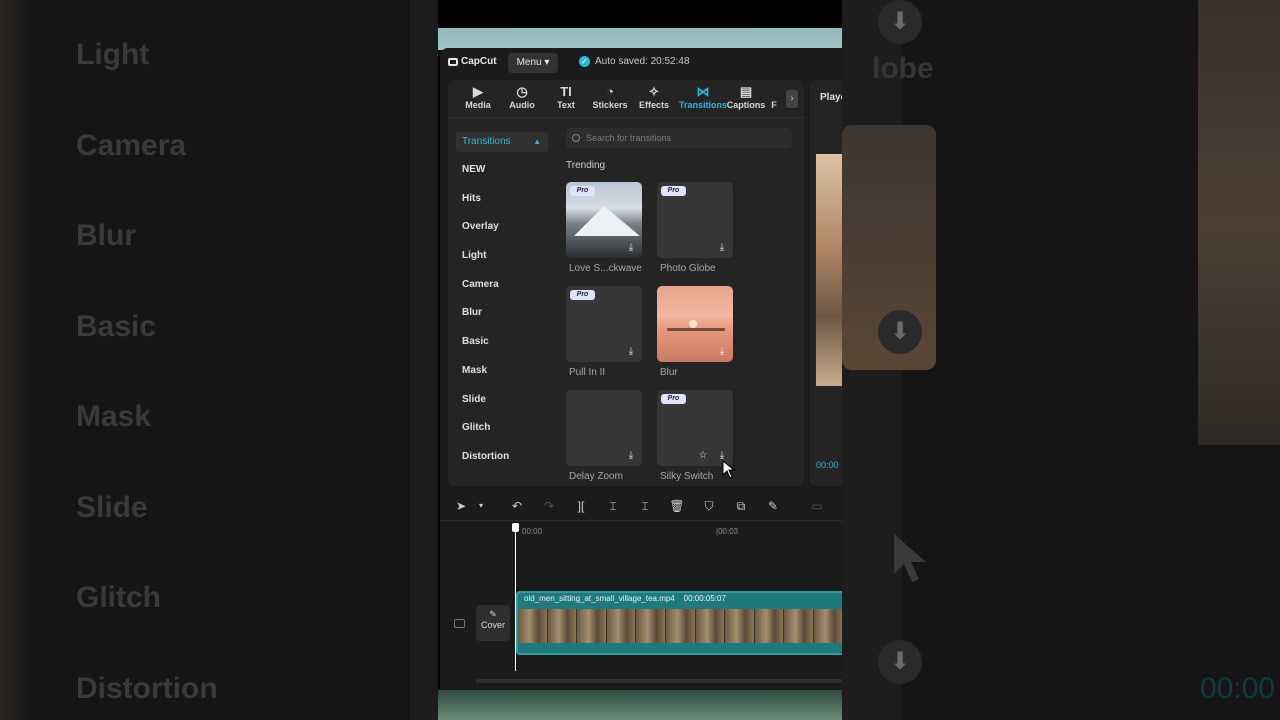 This screenshot has height=720, width=1280. I want to click on undo-icon: ↶, so click(517, 506).